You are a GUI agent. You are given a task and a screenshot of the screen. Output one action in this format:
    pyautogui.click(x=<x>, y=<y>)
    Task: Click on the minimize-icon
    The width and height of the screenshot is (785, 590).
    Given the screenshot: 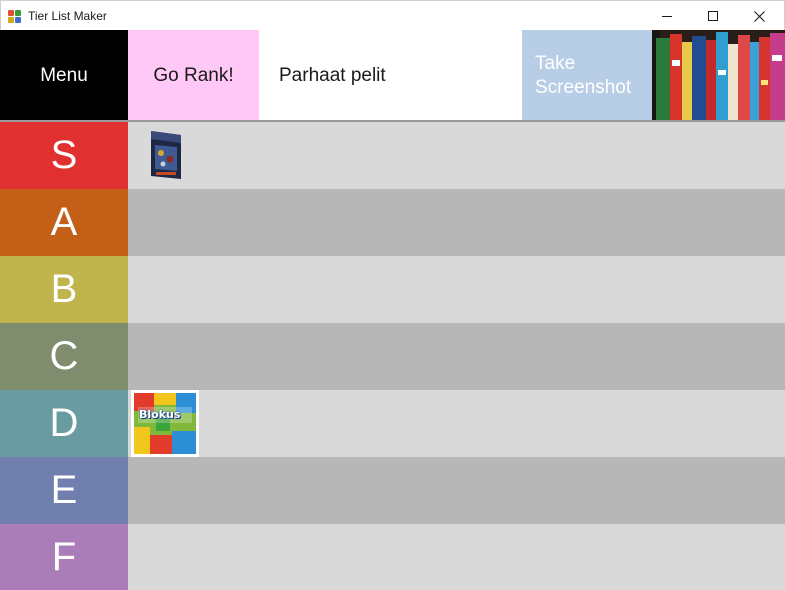 What is the action you would take?
    pyautogui.click(x=667, y=16)
    